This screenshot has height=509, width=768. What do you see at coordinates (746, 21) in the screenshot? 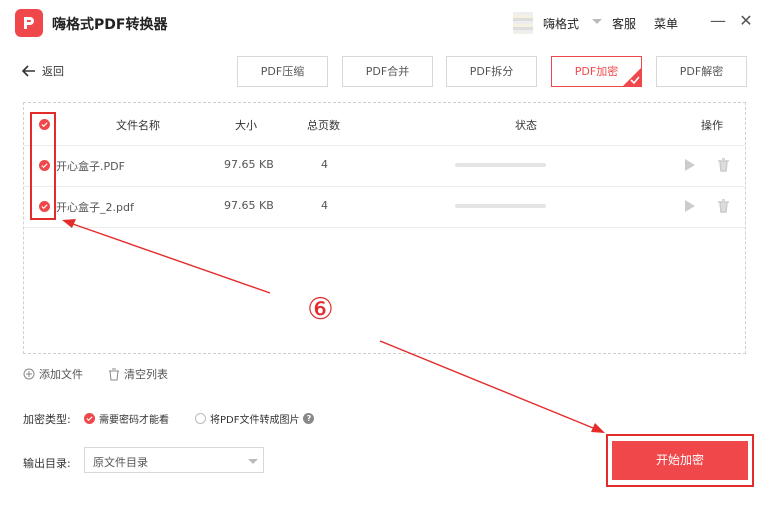
I see `close-icon: ✕` at bounding box center [746, 21].